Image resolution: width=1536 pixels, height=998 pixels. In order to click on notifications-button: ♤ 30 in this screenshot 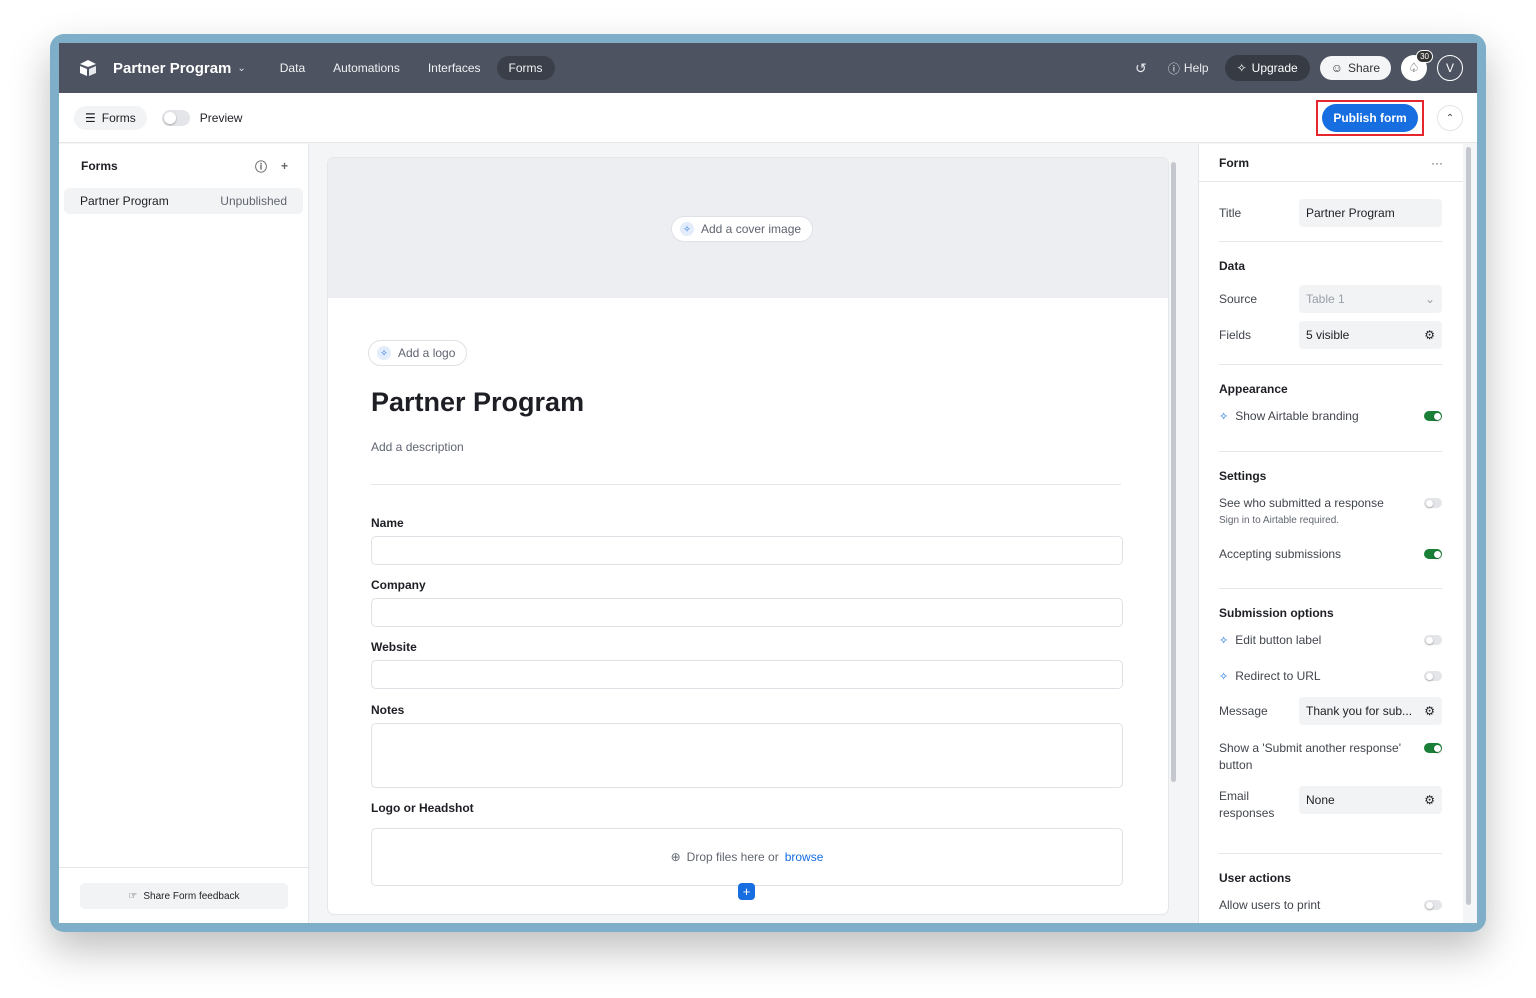, I will do `click(1417, 65)`.